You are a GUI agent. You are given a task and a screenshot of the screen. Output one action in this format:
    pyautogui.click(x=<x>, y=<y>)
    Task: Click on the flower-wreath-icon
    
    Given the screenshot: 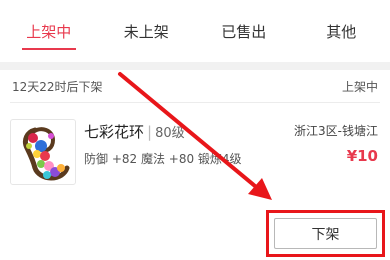 What is the action you would take?
    pyautogui.click(x=46, y=154)
    